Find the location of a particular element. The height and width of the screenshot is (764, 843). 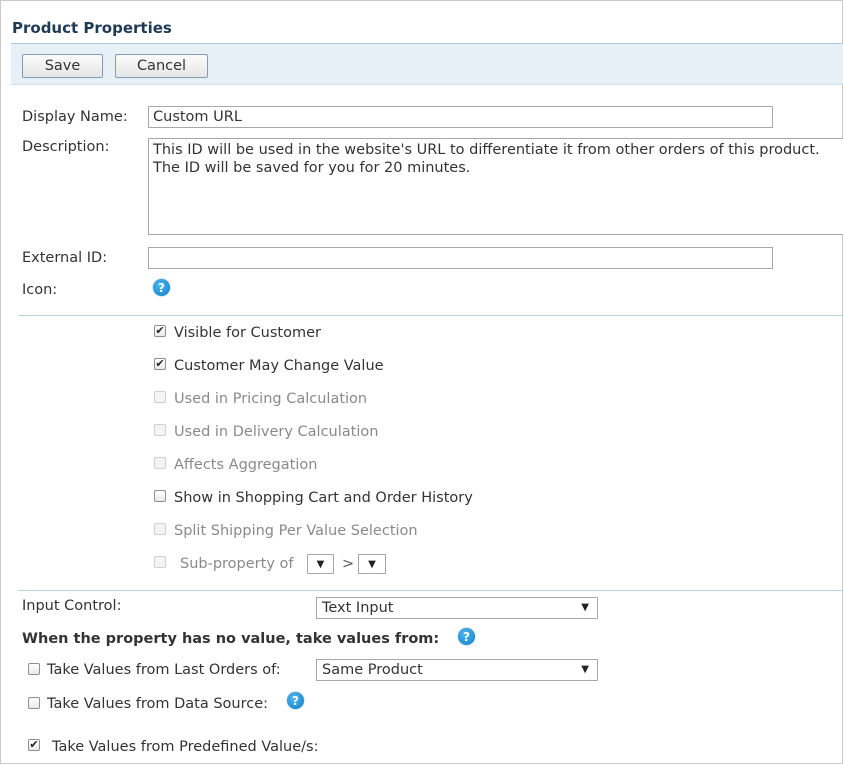

affects-aggregation-label: Affects Aggregation is located at coordinates (246, 465).